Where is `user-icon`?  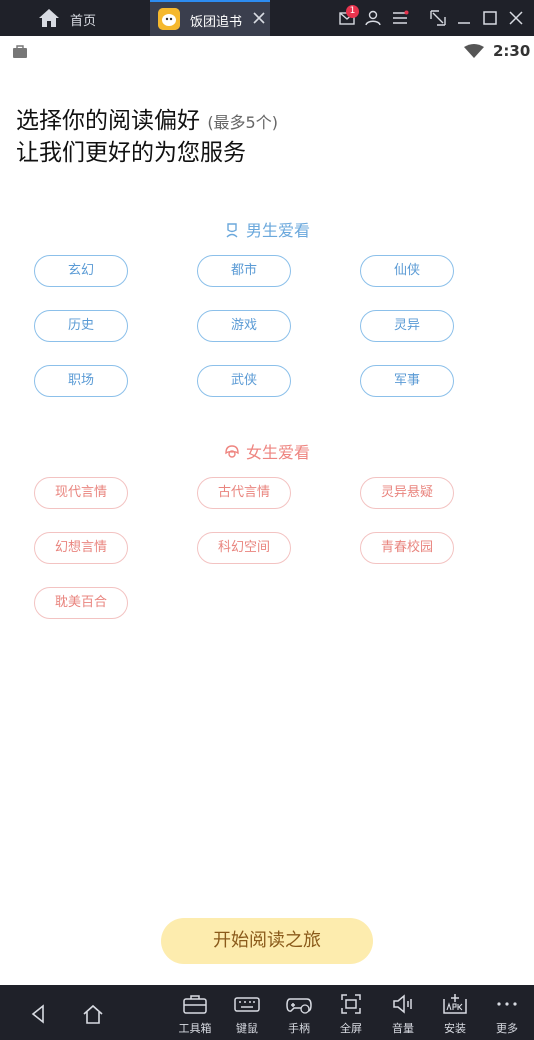
user-icon is located at coordinates (373, 18).